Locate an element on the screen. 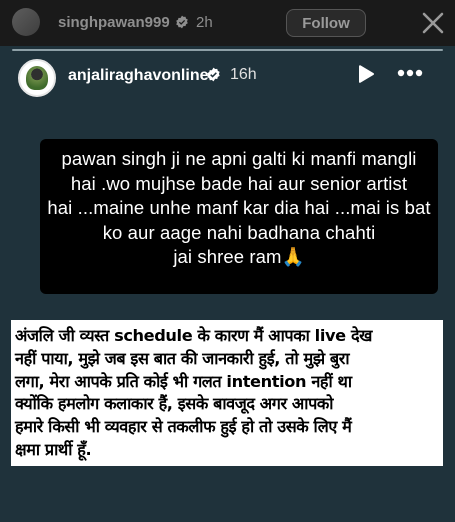  play-icon is located at coordinates (366, 74).